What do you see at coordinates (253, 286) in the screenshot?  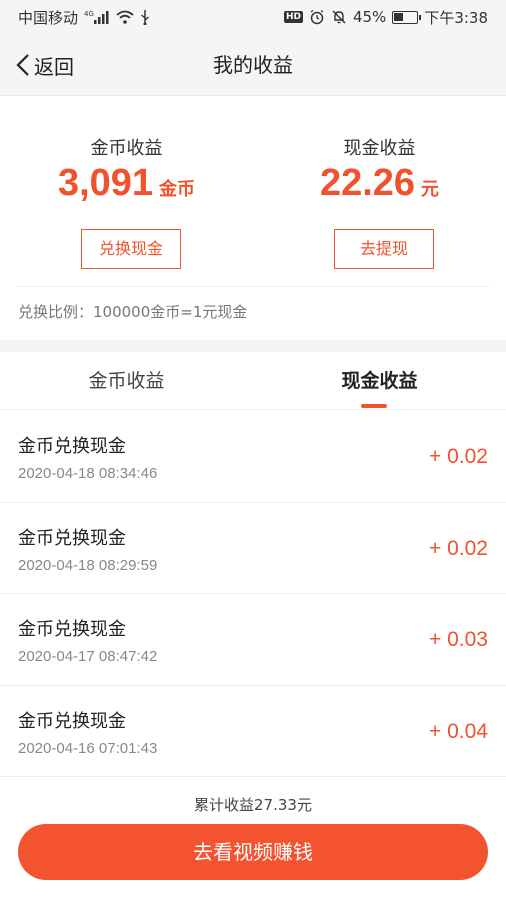 I see `divider` at bounding box center [253, 286].